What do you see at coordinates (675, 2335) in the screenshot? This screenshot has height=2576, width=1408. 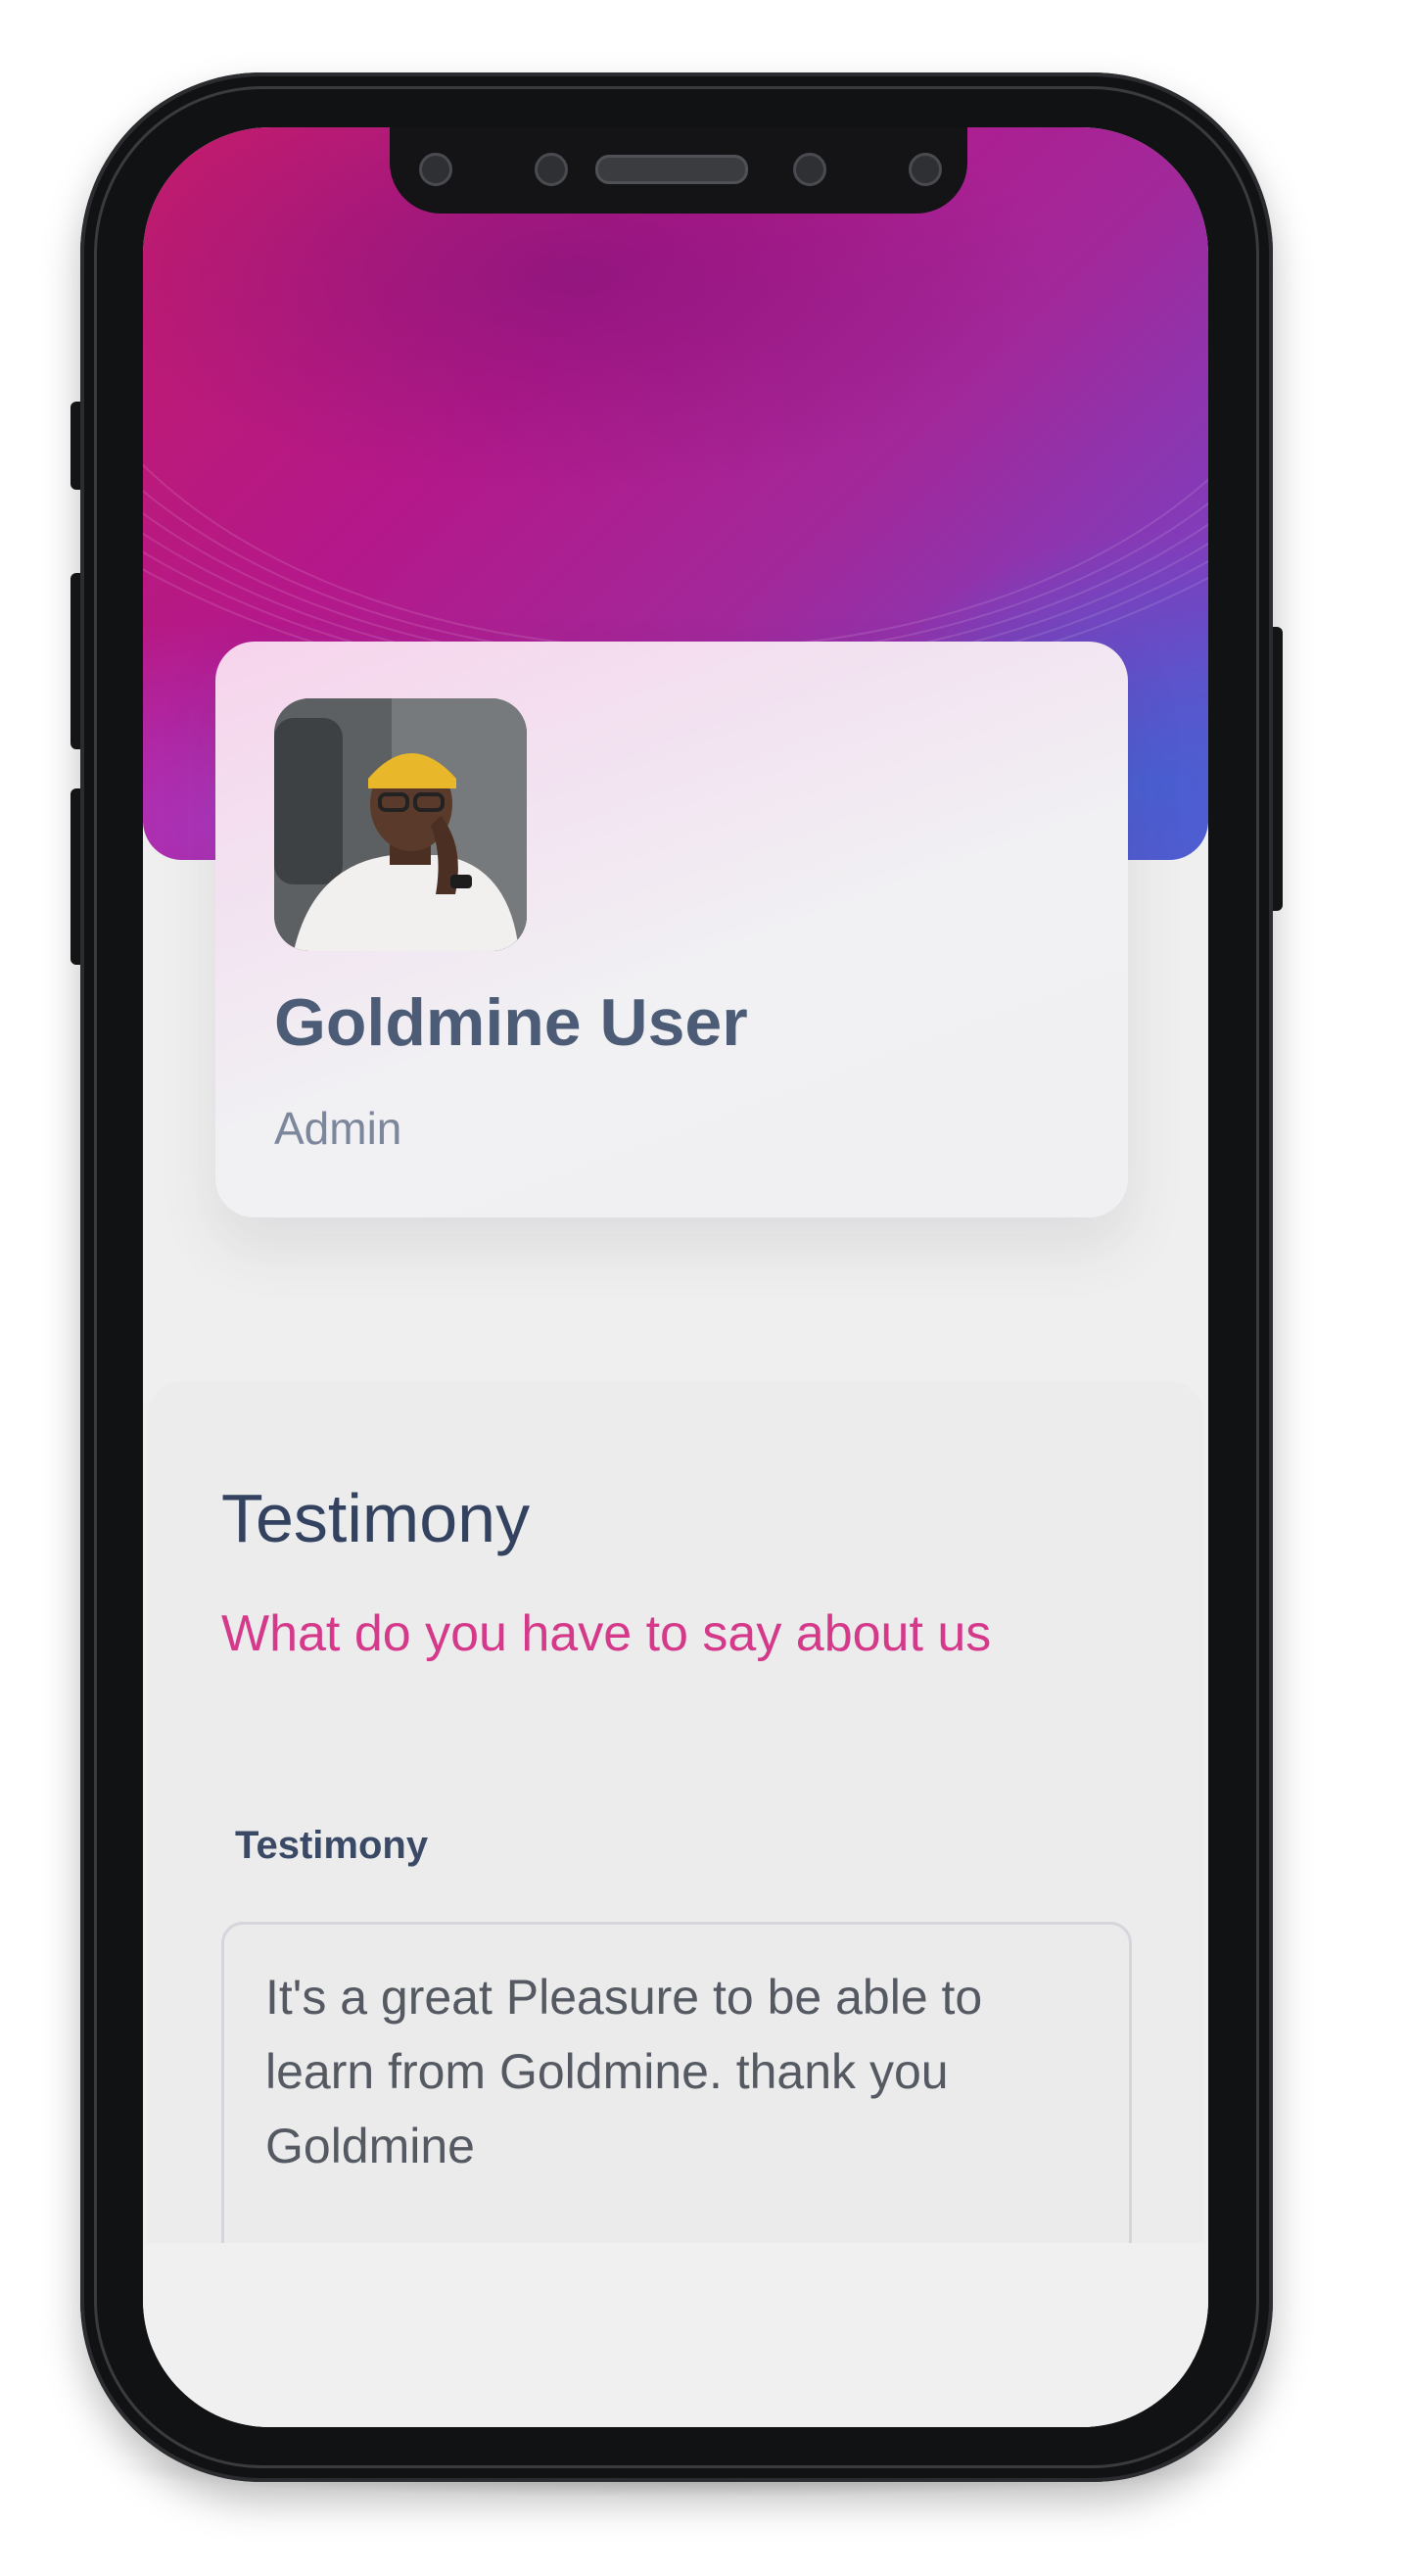 I see `bottom-area` at bounding box center [675, 2335].